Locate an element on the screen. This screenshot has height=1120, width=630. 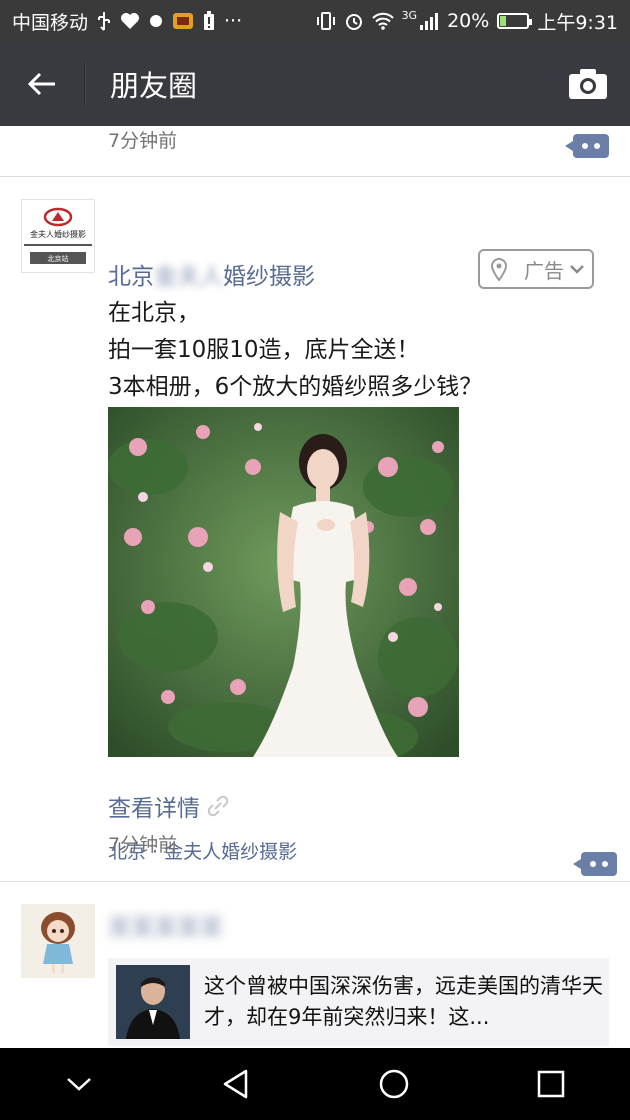
friend-name: 某某某某某 is located at coordinates (165, 925).